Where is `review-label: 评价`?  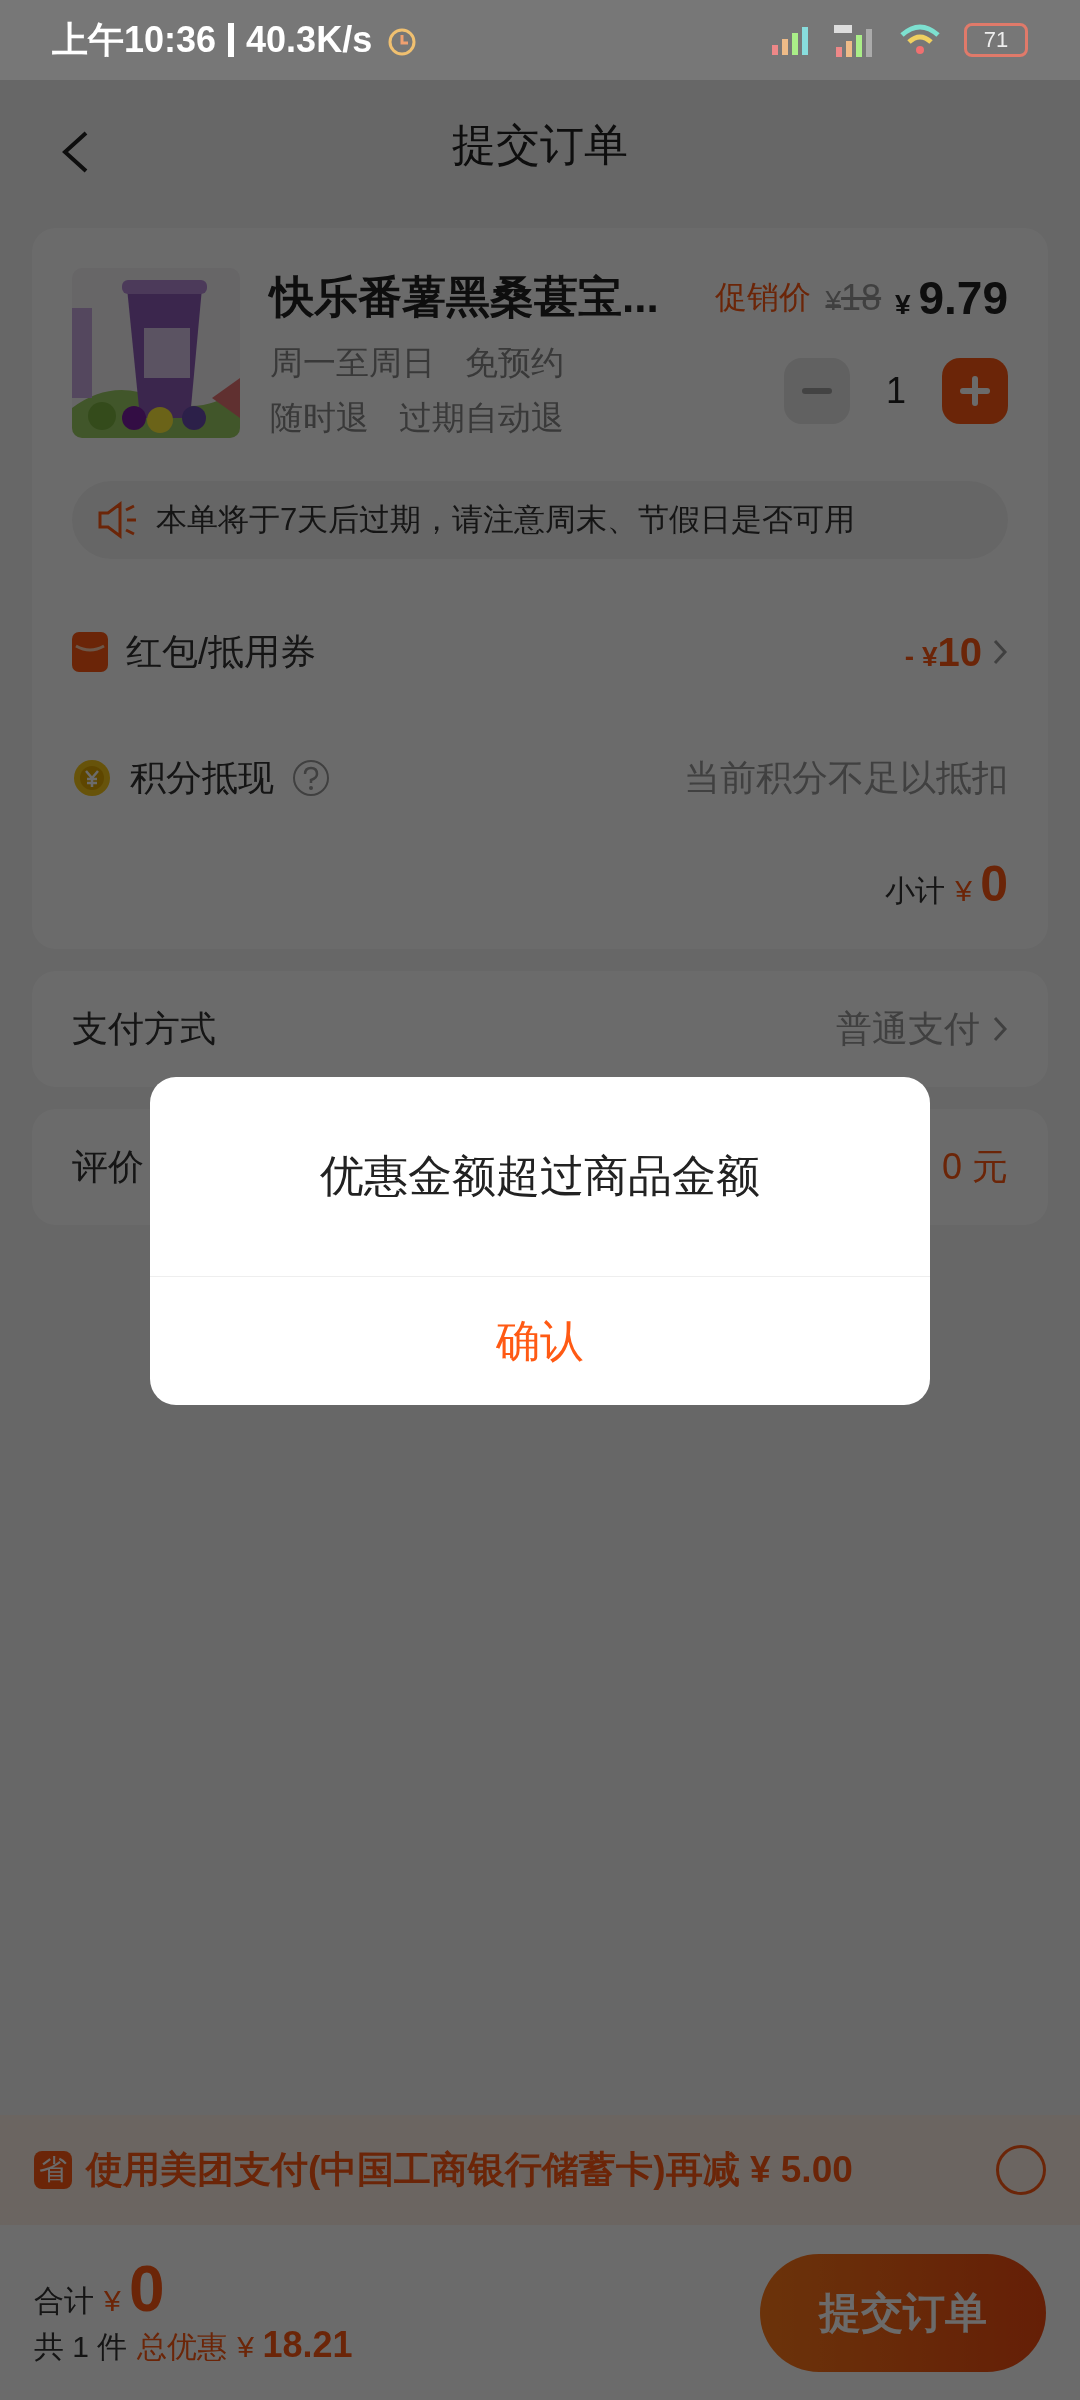
review-label: 评价 is located at coordinates (108, 1166).